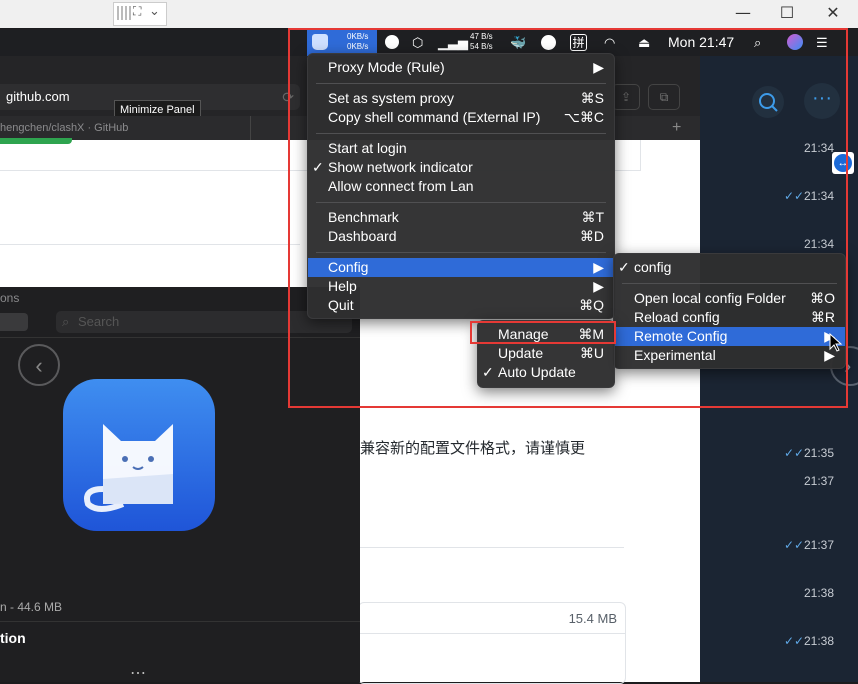 Image resolution: width=858 pixels, height=684 pixels. What do you see at coordinates (787, 14) in the screenshot?
I see `maximize-button: ☐` at bounding box center [787, 14].